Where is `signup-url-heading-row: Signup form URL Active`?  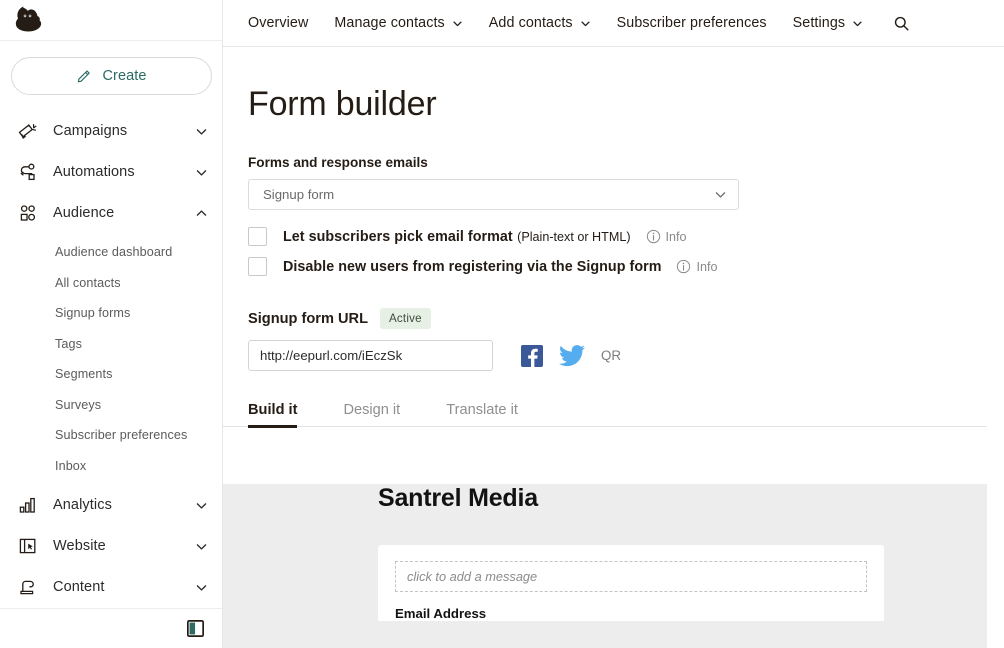 signup-url-heading-row: Signup form URL Active is located at coordinates (626, 318).